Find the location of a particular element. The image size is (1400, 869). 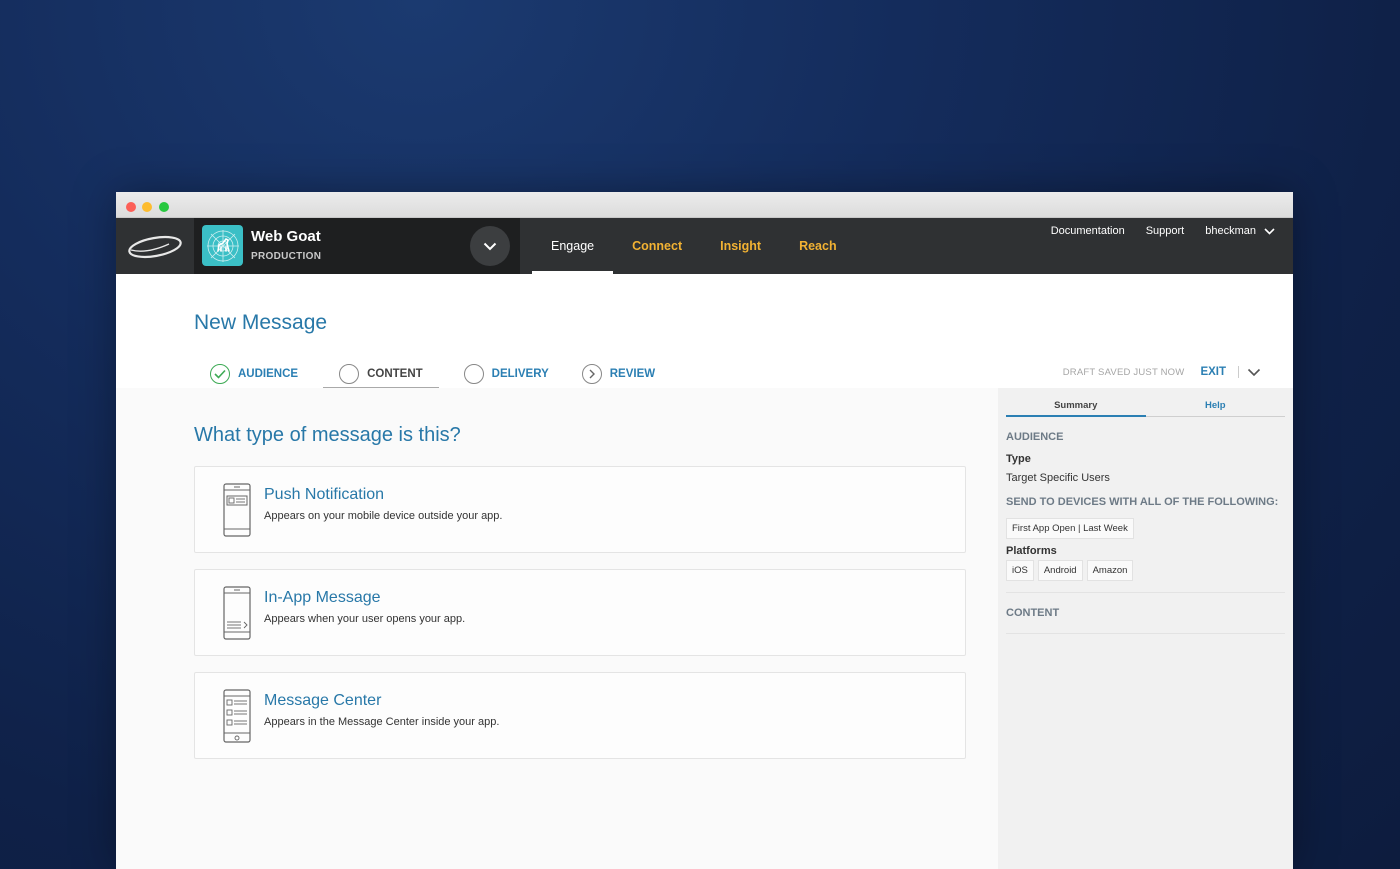

step-audience-label: AUDIENCE is located at coordinates (268, 374).